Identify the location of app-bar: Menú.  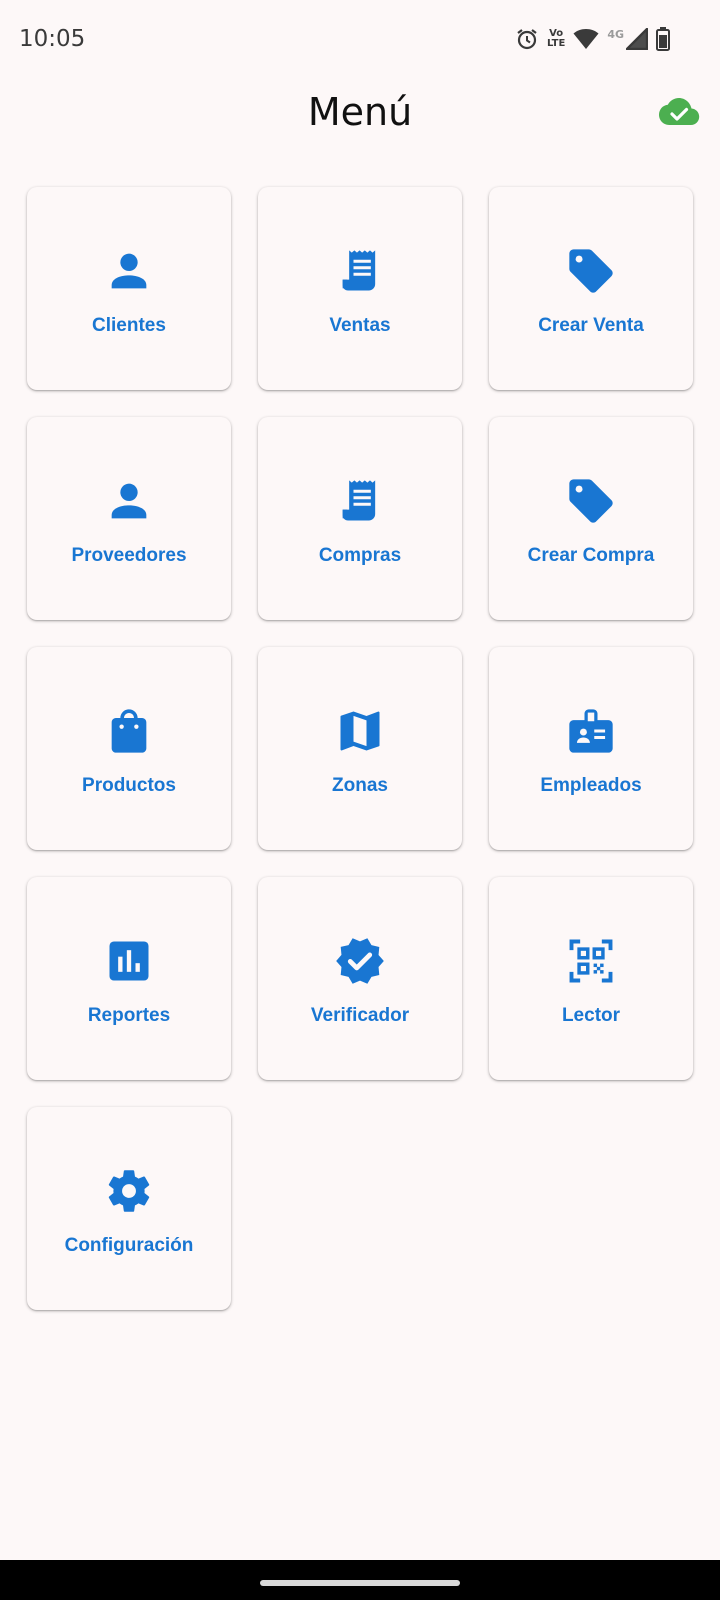
(360, 113).